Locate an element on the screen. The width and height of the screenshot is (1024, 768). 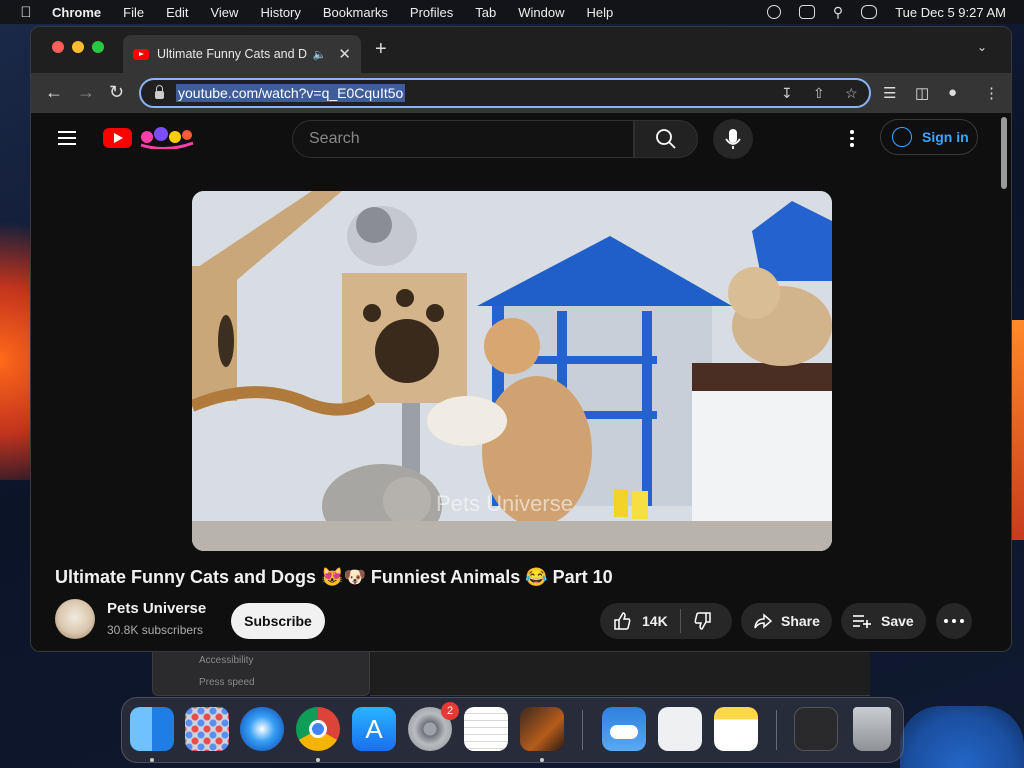
subscribe-button: Subscribe is located at coordinates (278, 621).